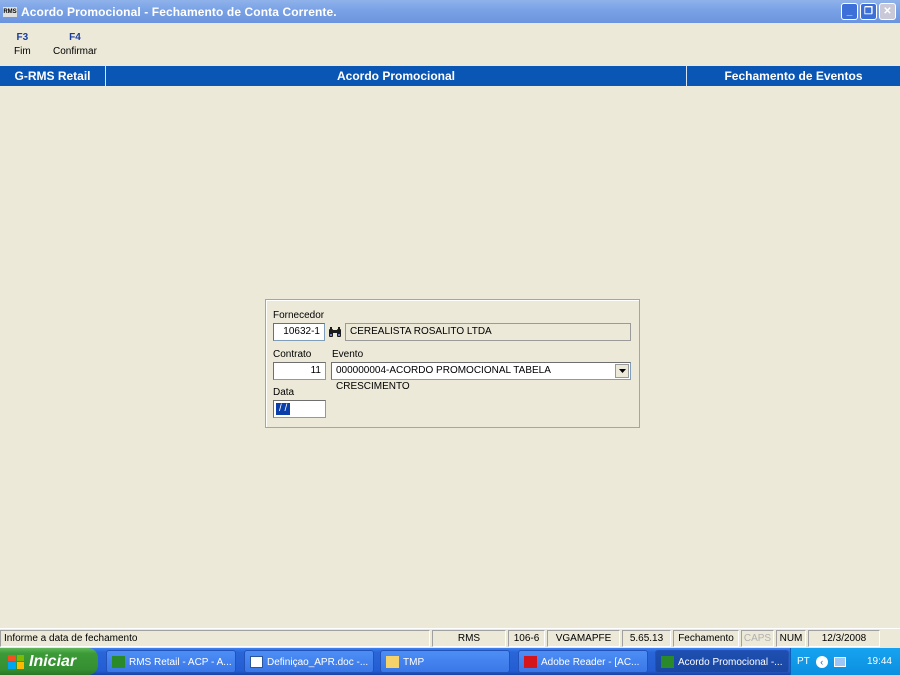 The image size is (900, 675). Describe the element at coordinates (22, 51) in the screenshot. I see `f3-action-label: Fim` at that location.